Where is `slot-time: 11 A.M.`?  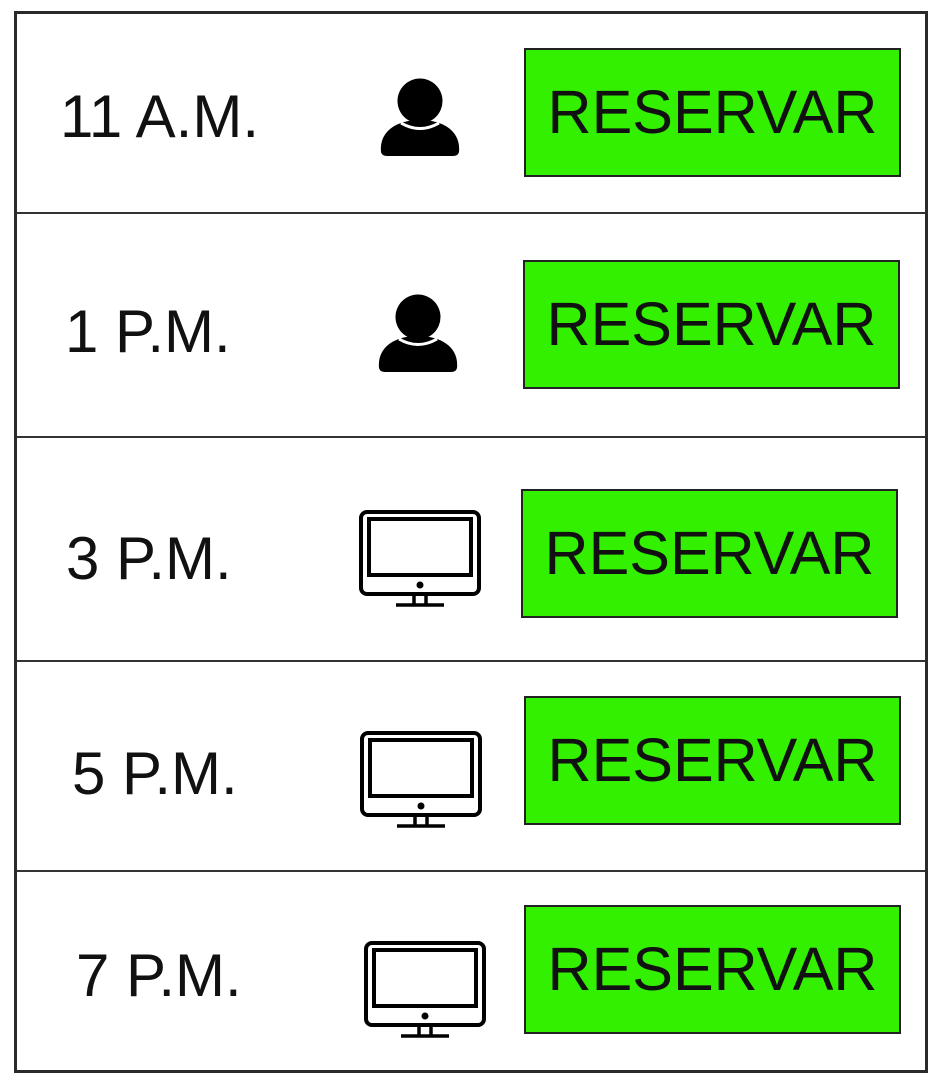 slot-time: 11 A.M. is located at coordinates (159, 116).